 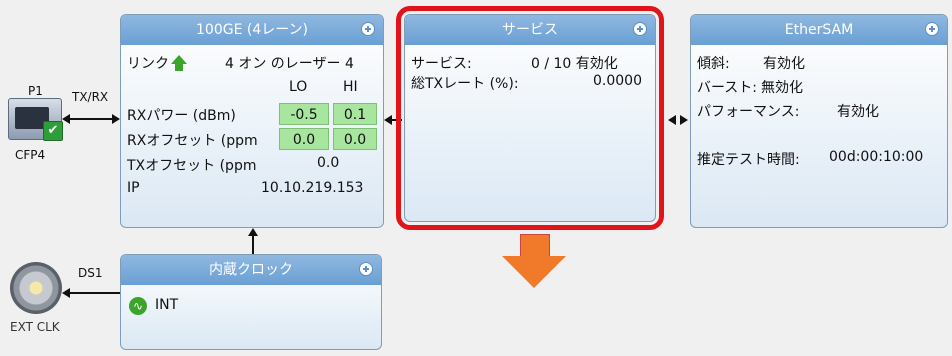 I want to click on ethersam-title: EtherSAM, so click(x=819, y=30).